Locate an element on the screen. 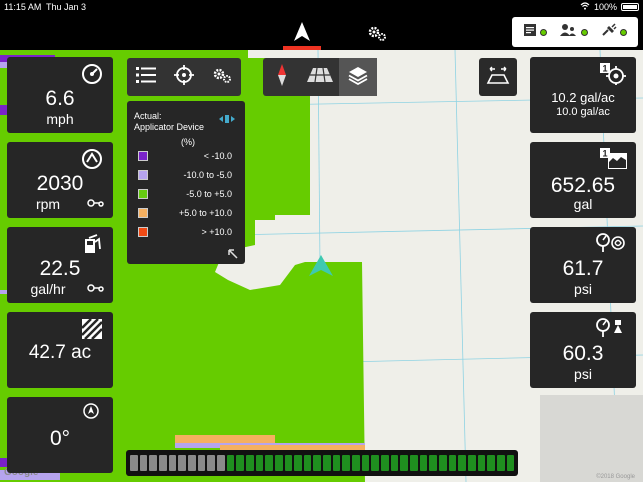 This screenshot has height=482, width=643. map-toolbar-left is located at coordinates (184, 77).